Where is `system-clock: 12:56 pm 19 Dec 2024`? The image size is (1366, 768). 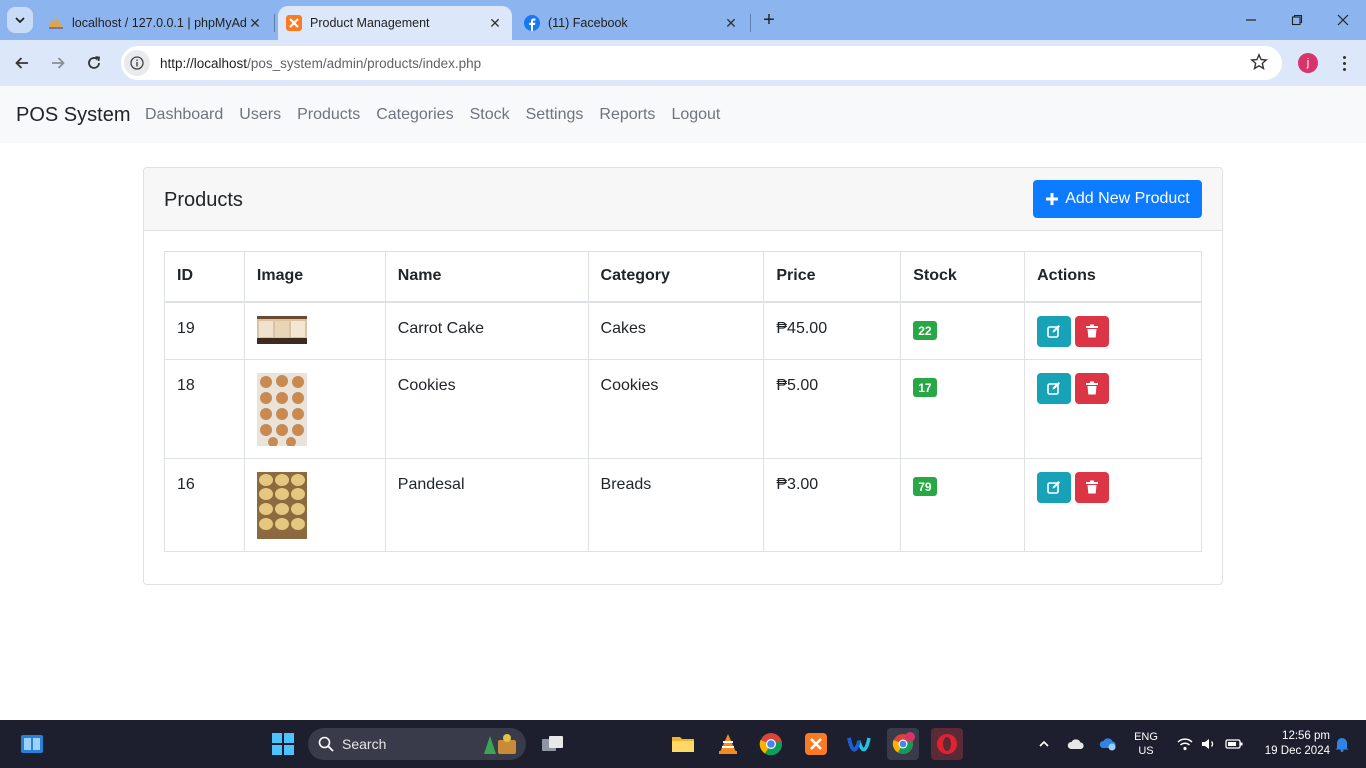
system-clock: 12:56 pm 19 Dec 2024 is located at coordinates (1290, 744).